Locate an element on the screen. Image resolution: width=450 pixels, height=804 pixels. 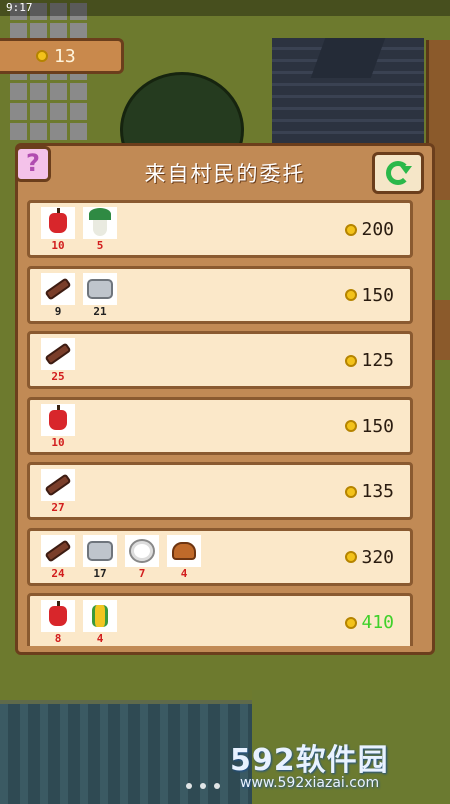
item-quantity: 24 is located at coordinates (58, 573).